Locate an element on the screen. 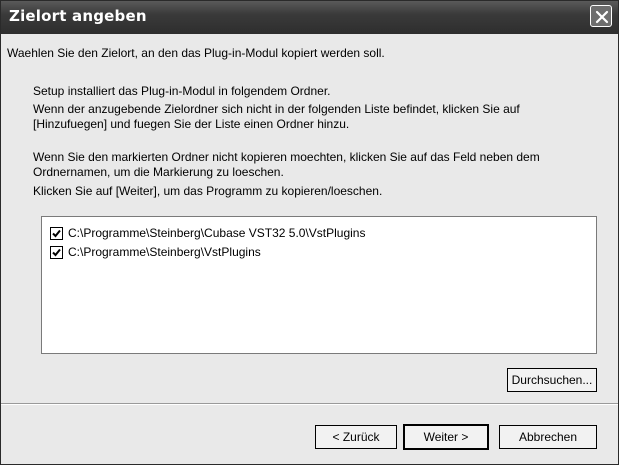 This screenshot has width=619, height=465. folder-list-item: C:\Programme\Steinberg\VstPlugins is located at coordinates (155, 252).